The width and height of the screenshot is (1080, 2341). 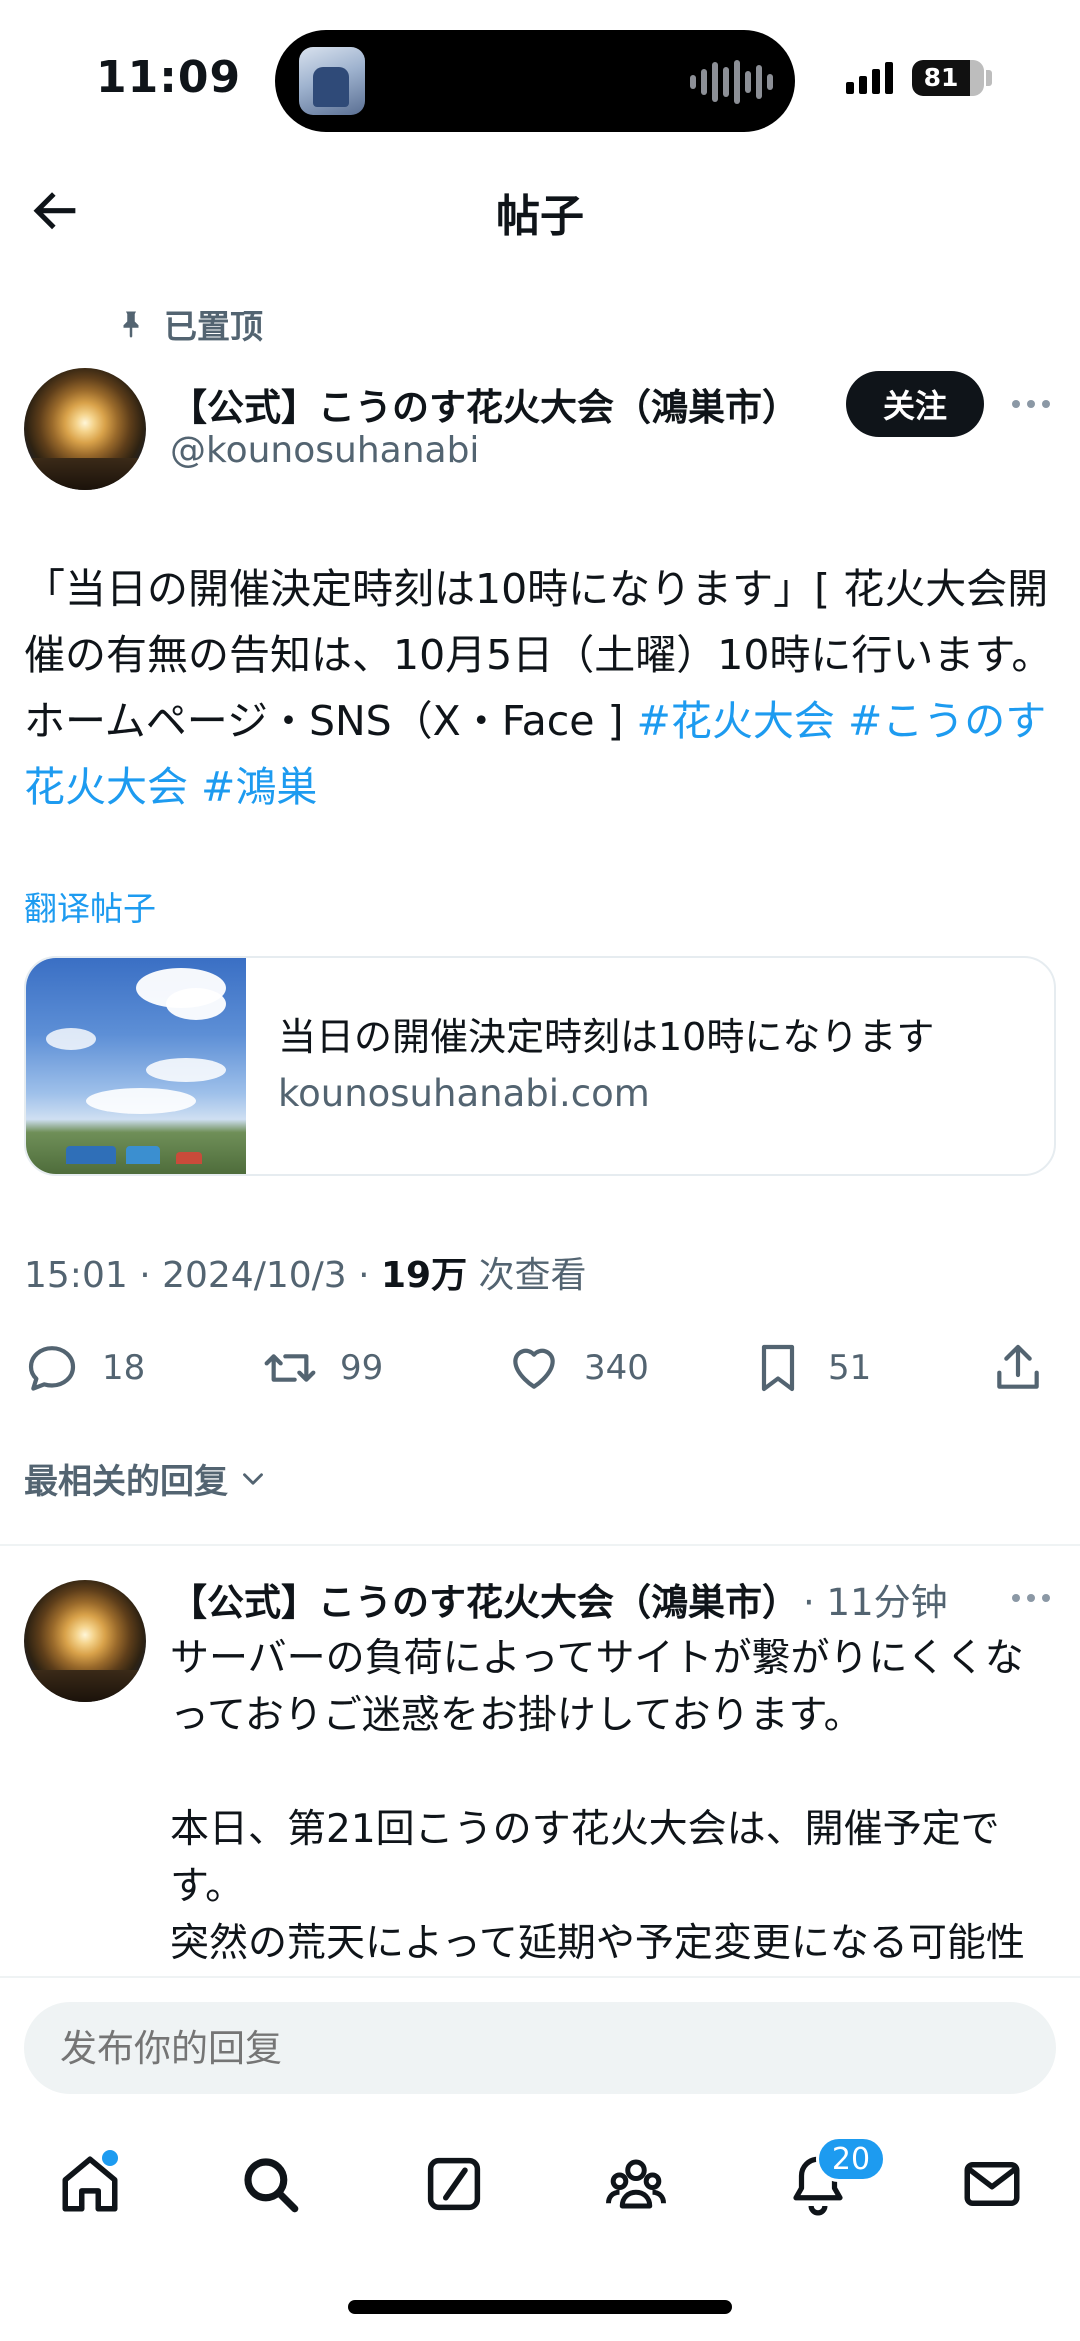 I want to click on share-button, so click(x=1018, y=1368).